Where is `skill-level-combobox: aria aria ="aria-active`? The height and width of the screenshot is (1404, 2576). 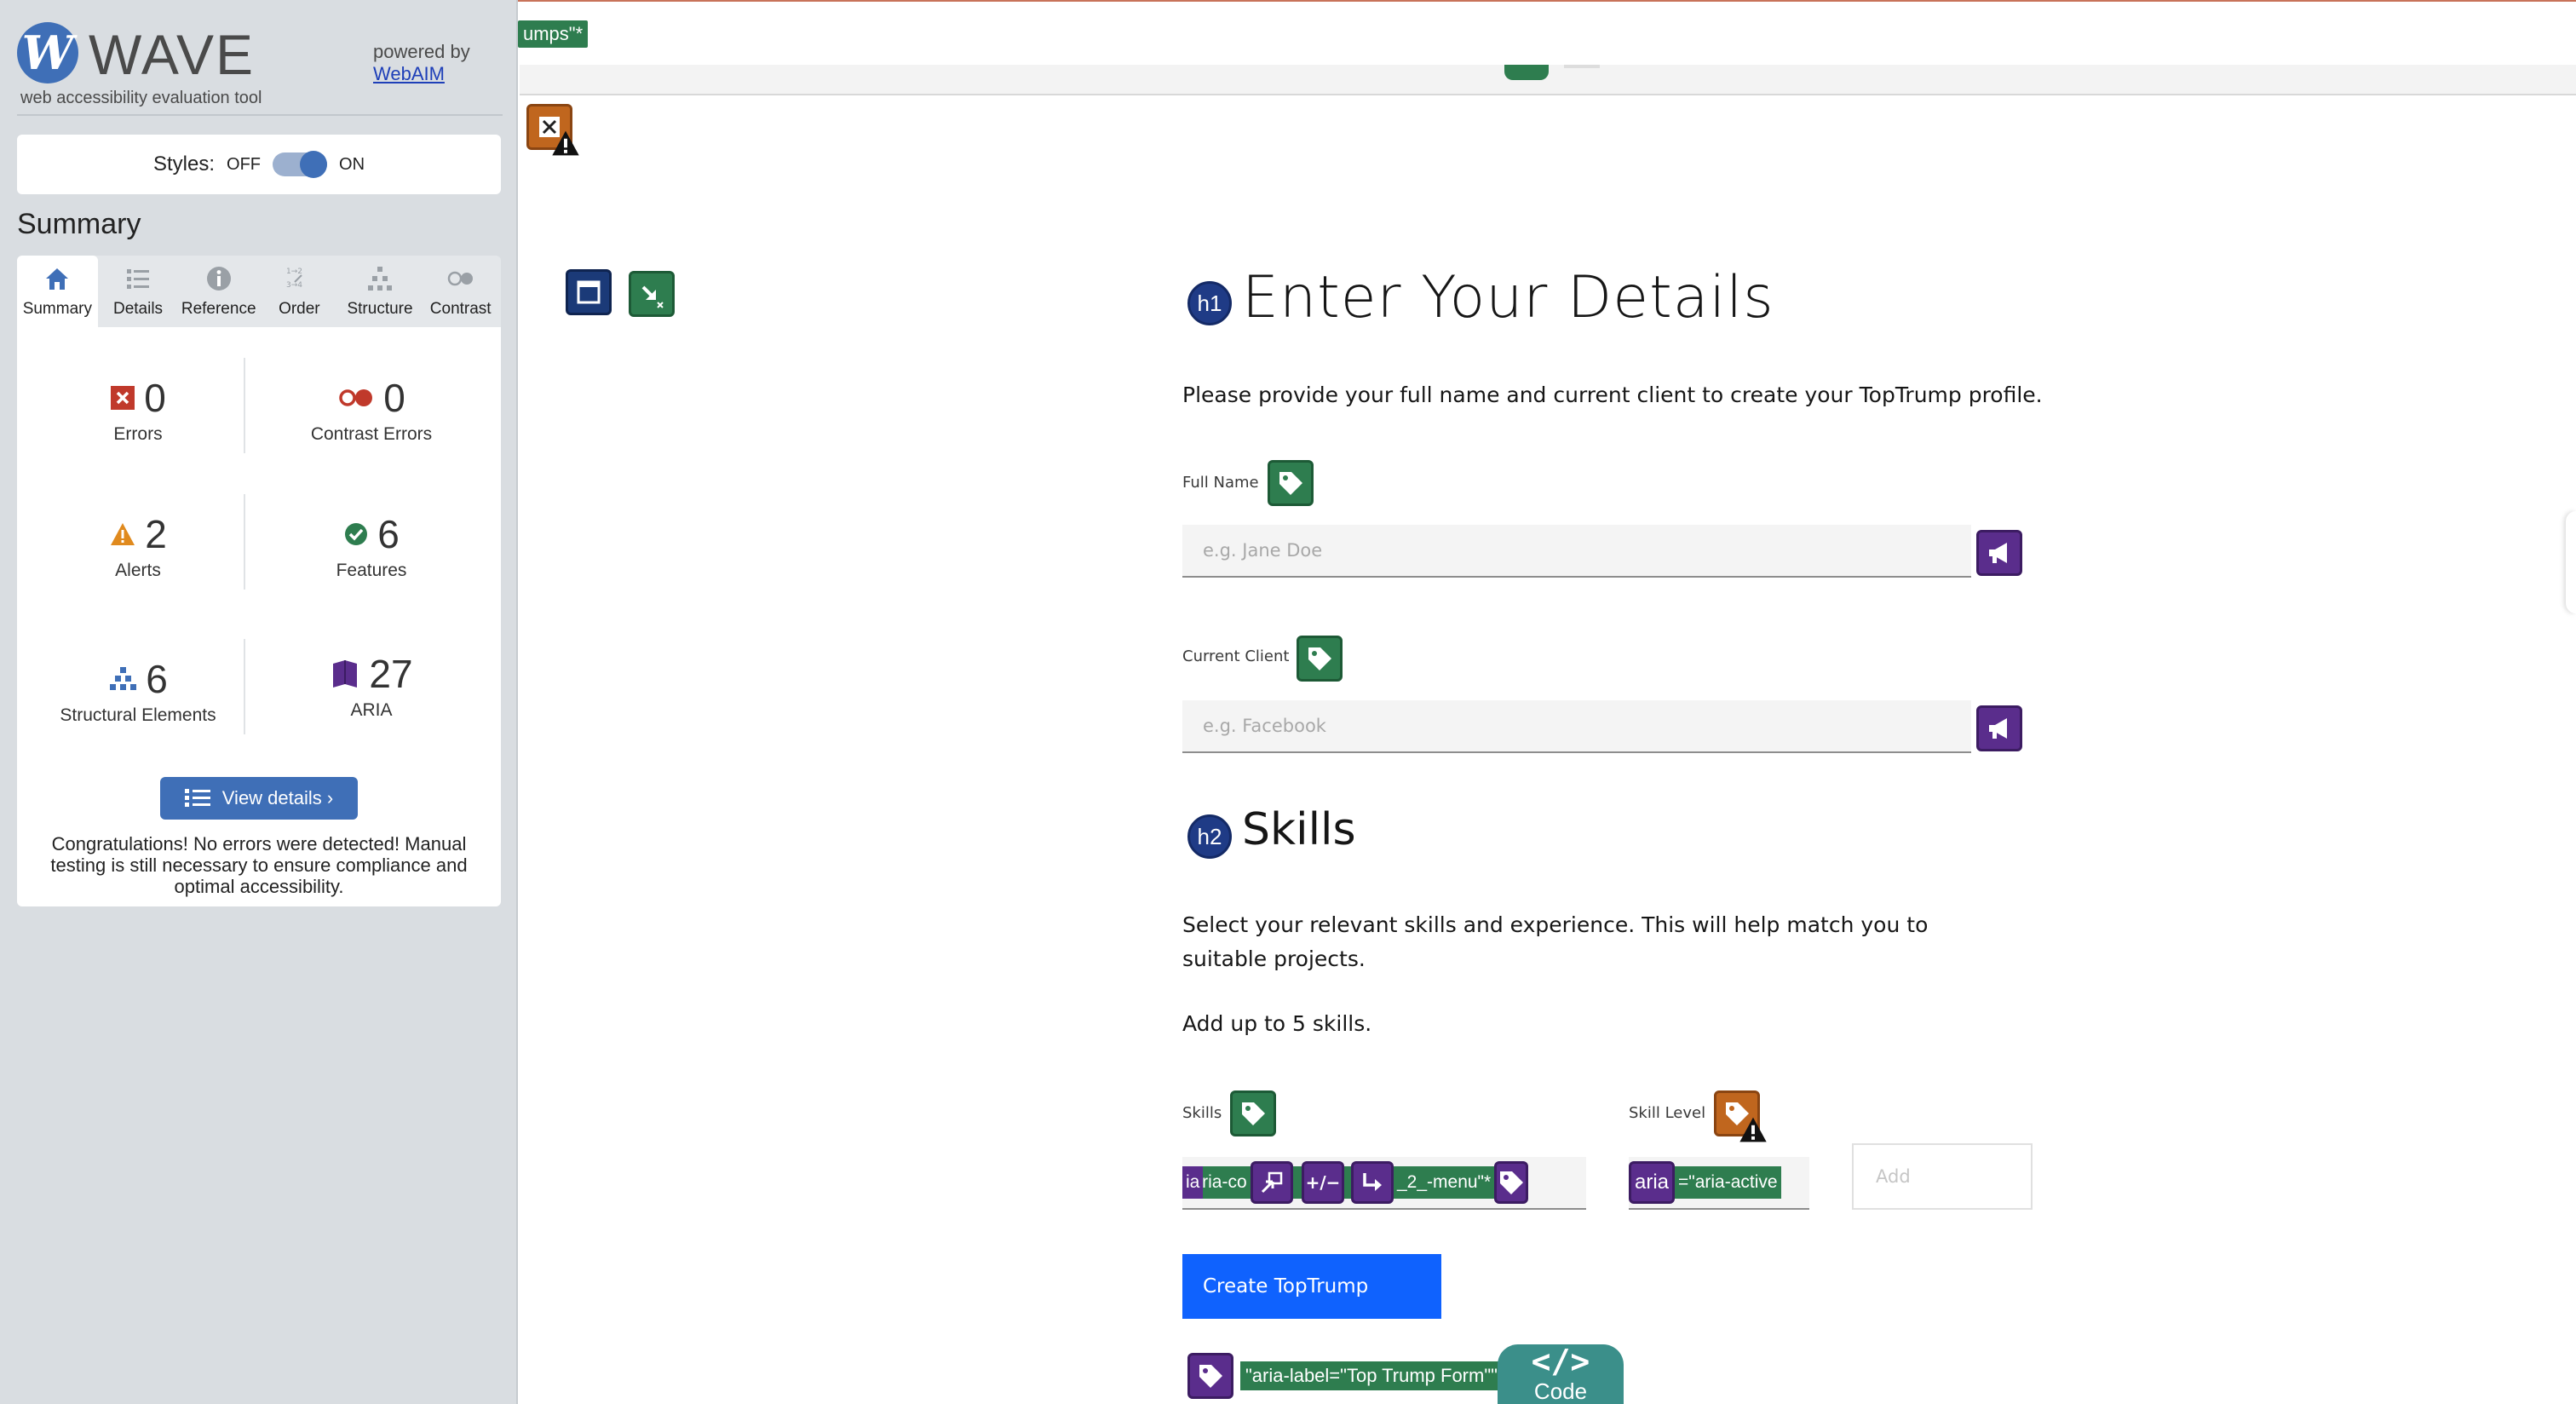 skill-level-combobox: aria aria ="aria-active is located at coordinates (1719, 1183).